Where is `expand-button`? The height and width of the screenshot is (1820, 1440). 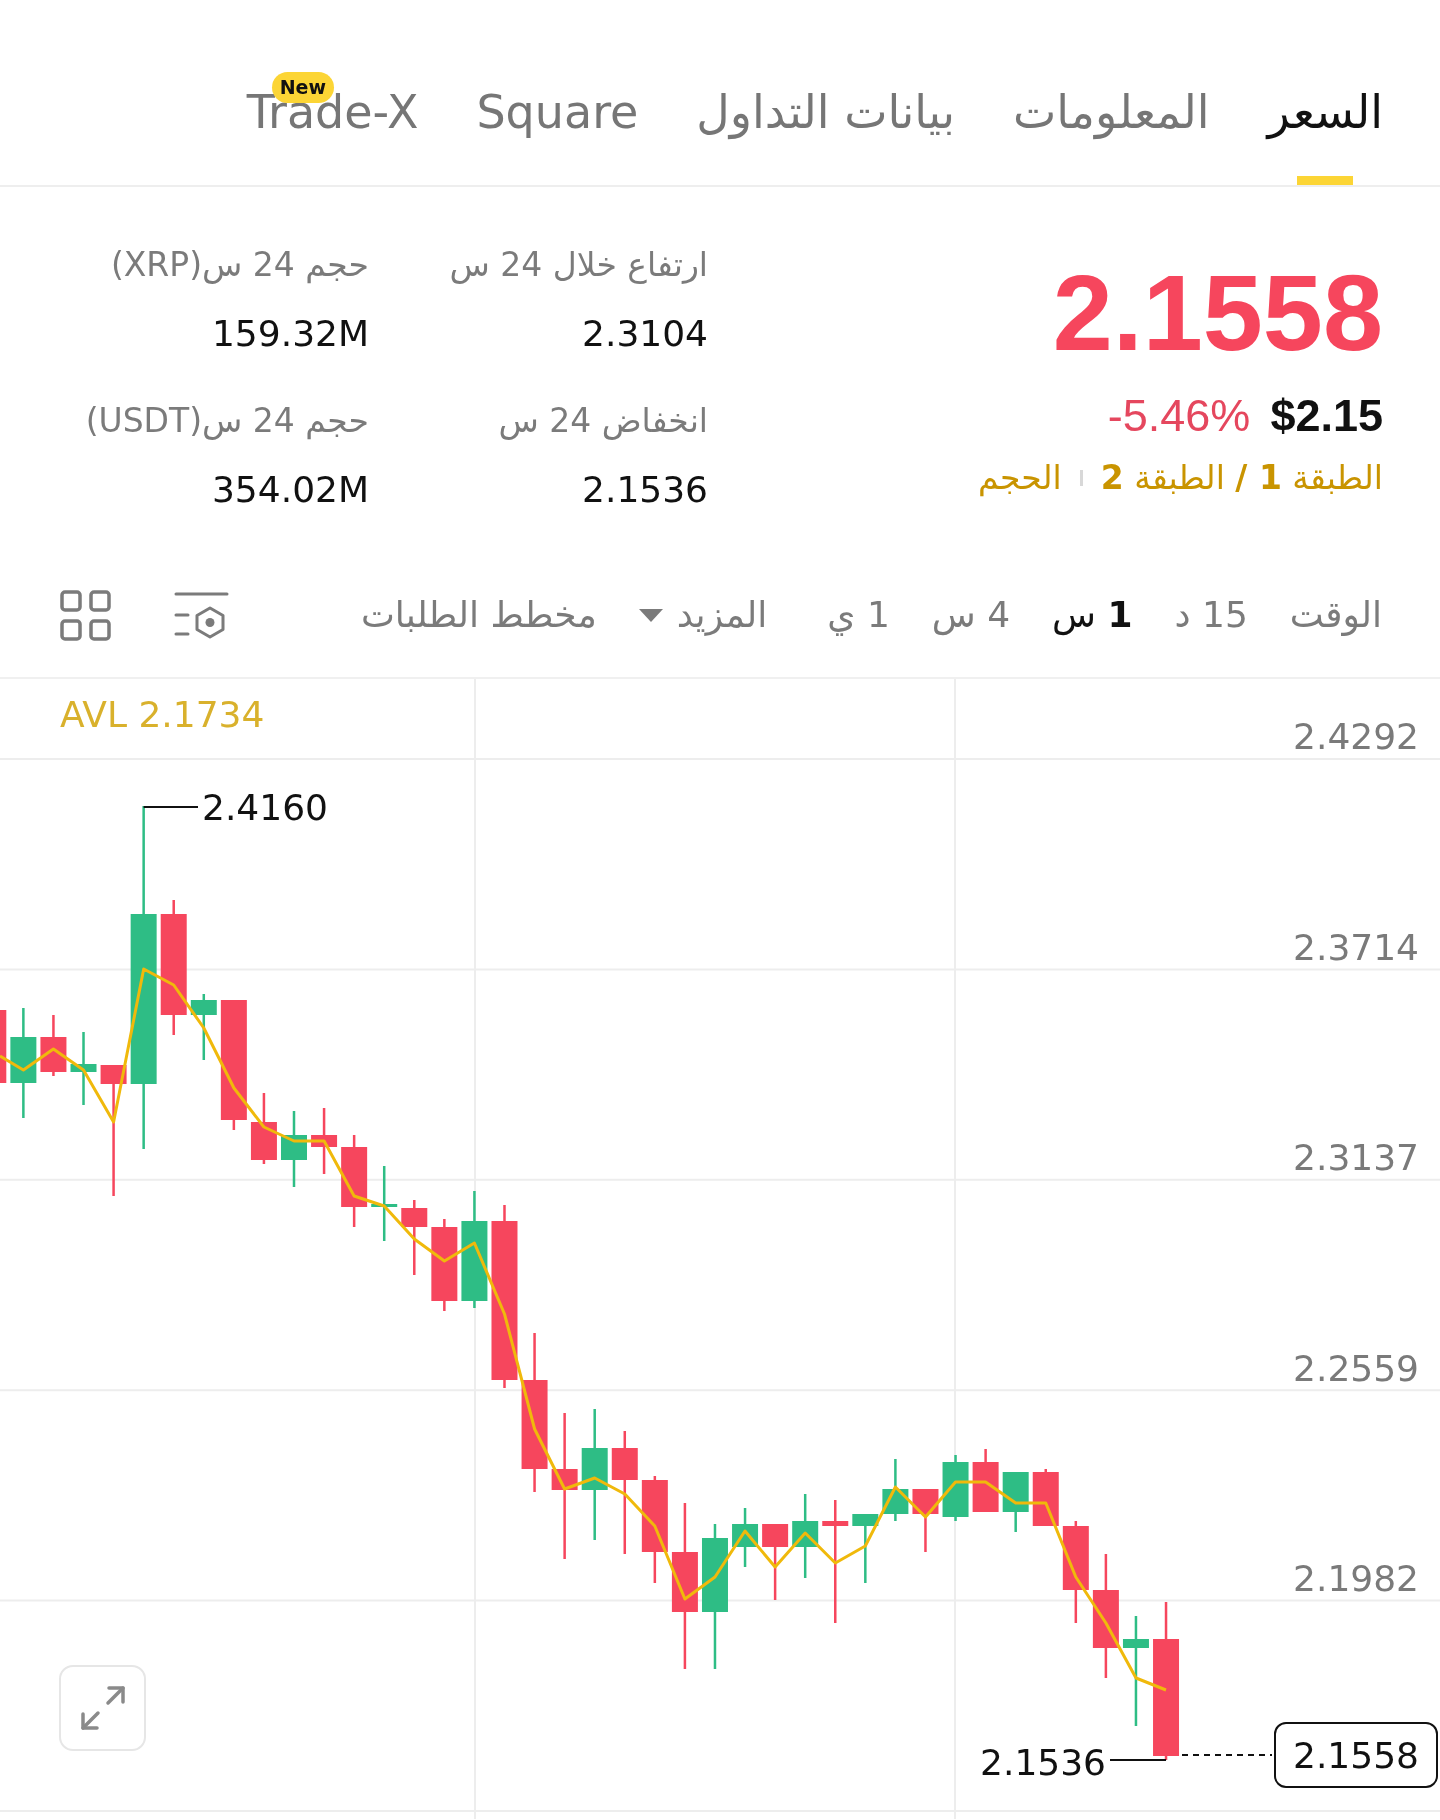 expand-button is located at coordinates (102, 1708).